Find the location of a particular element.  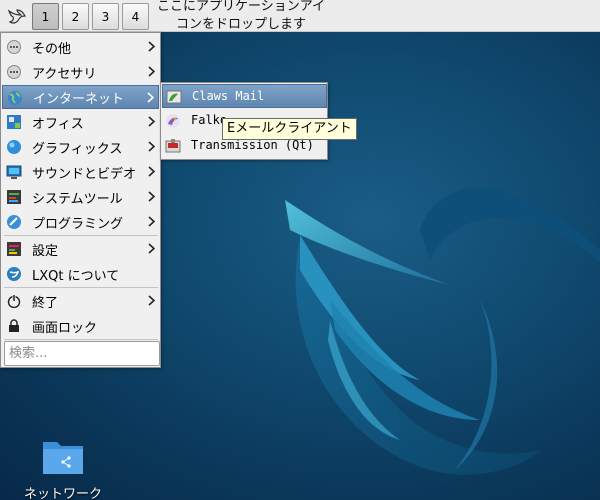

settings-icon is located at coordinates (14, 249).